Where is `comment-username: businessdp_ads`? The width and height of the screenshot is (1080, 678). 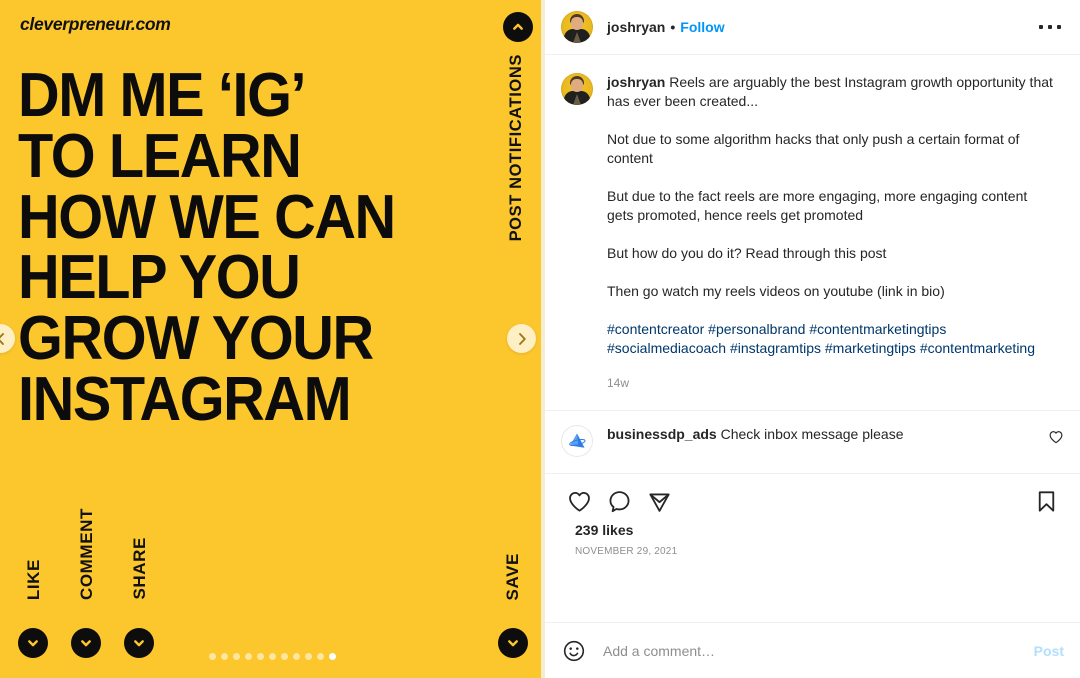
comment-username: businessdp_ads is located at coordinates (662, 434).